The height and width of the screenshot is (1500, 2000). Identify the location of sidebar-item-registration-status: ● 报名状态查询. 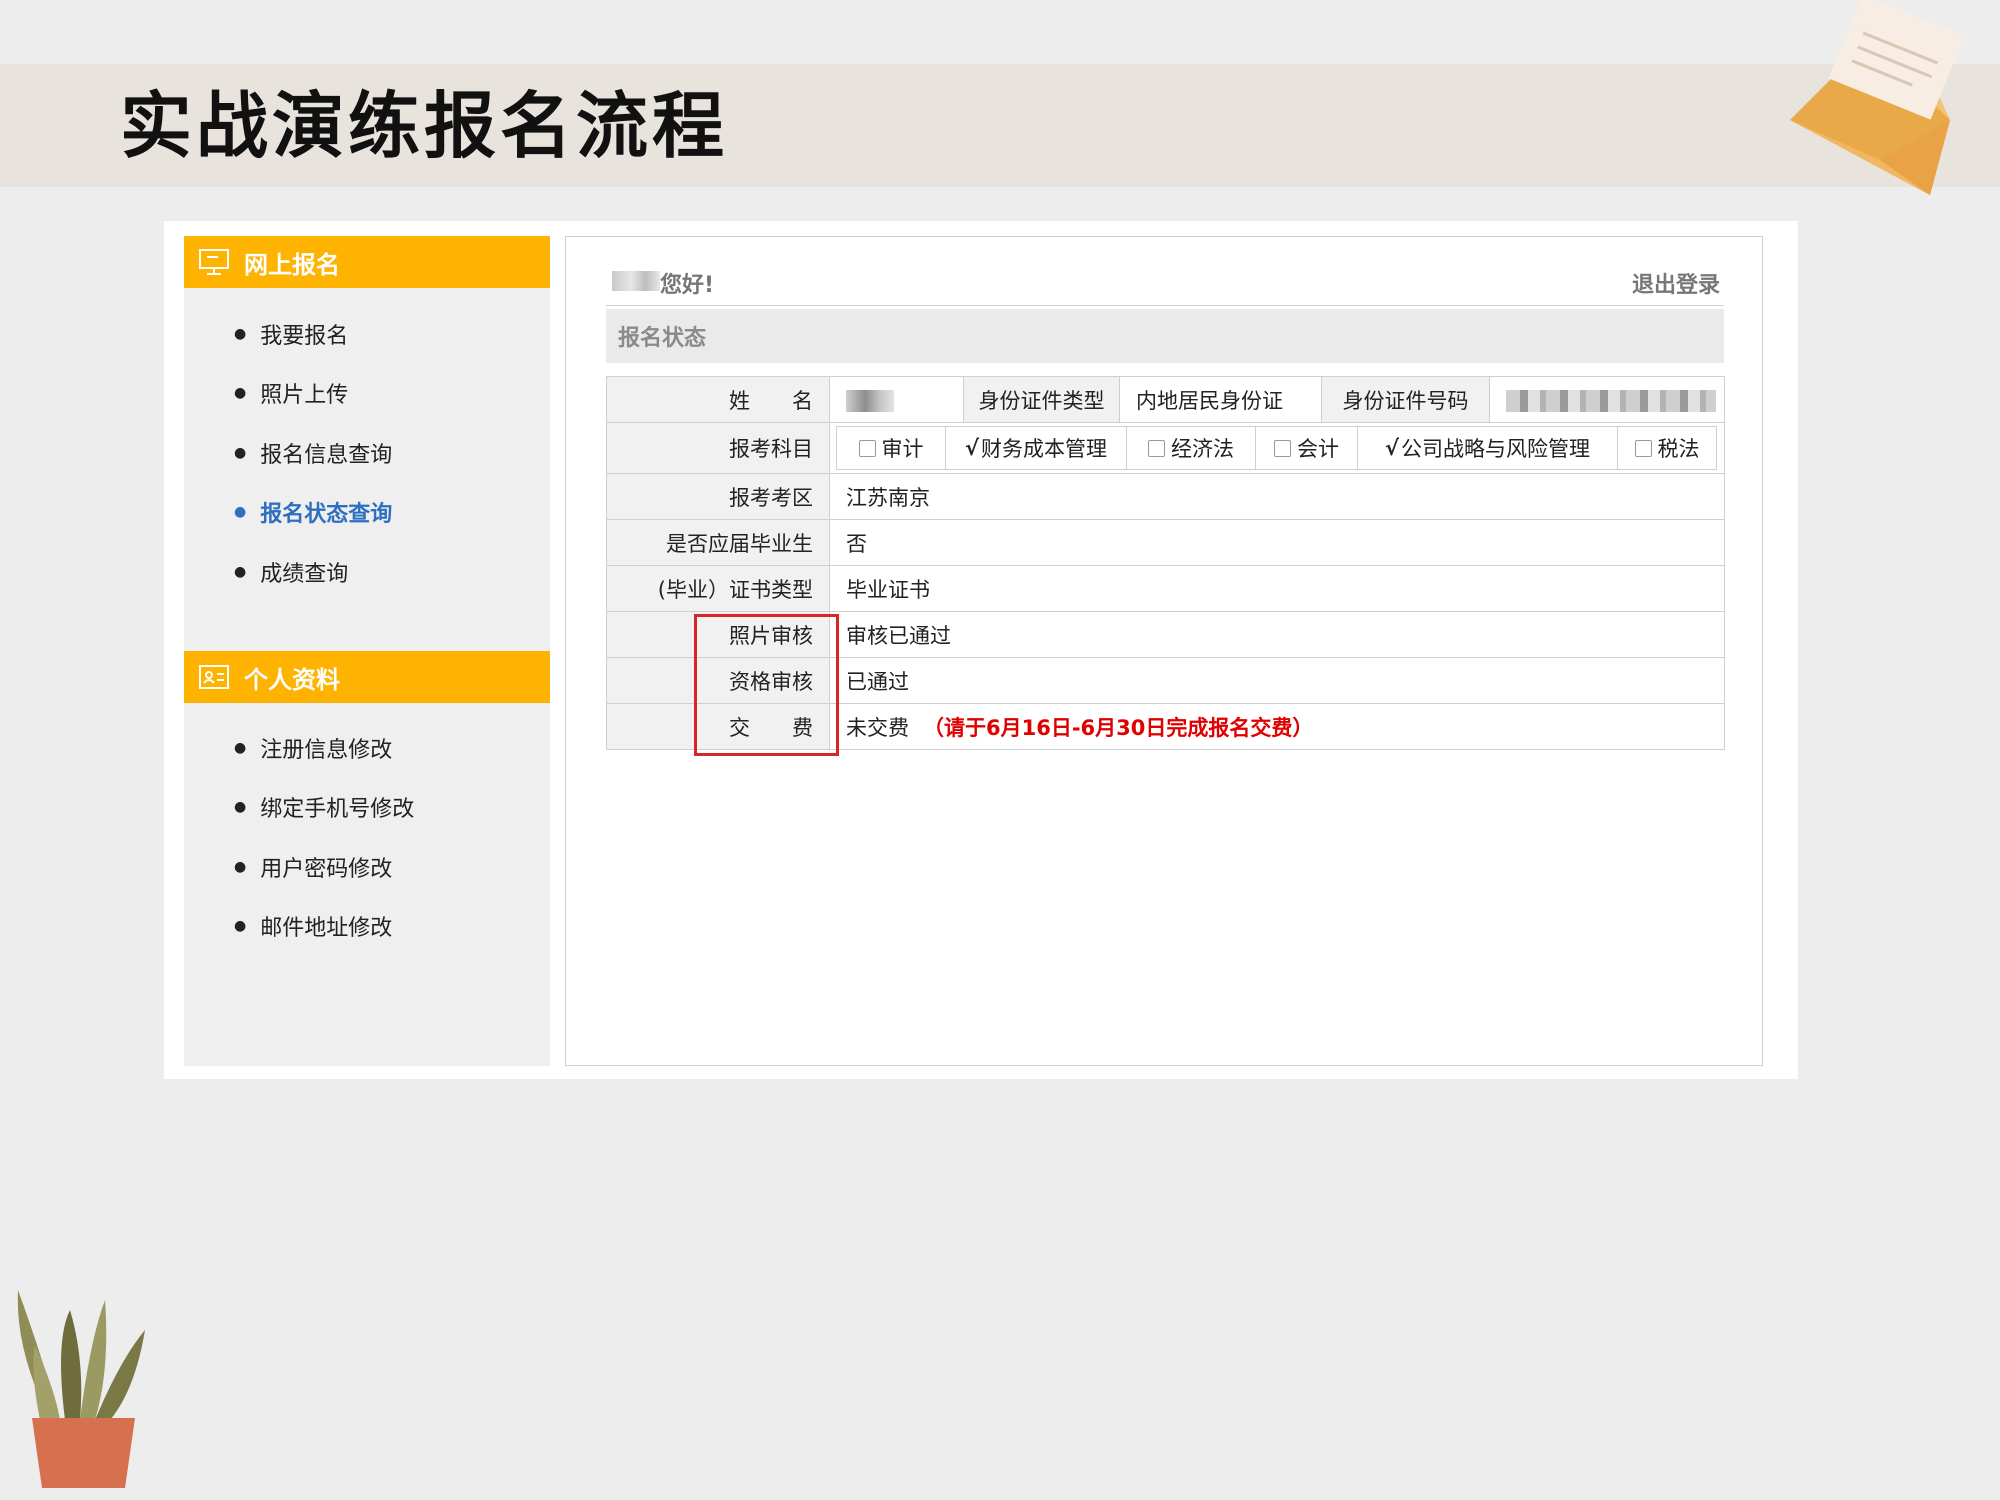
(367, 513).